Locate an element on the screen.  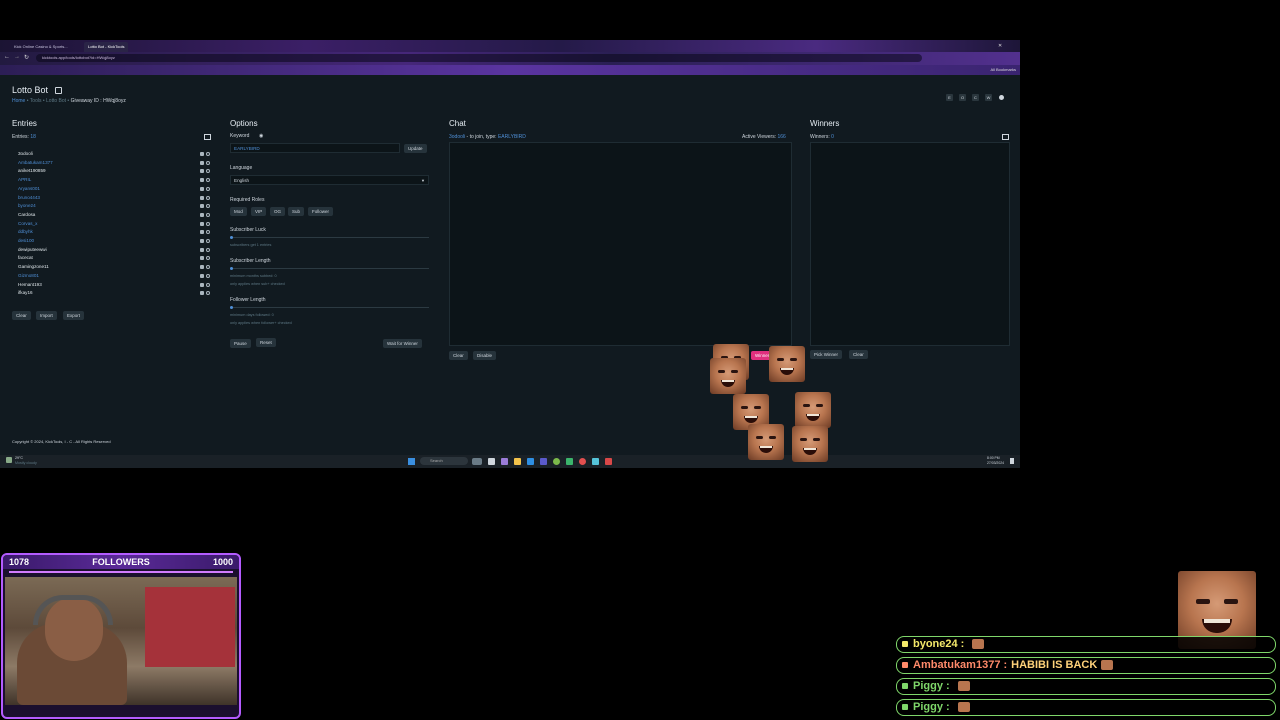
chat-badge-icon is located at coordinates (905, 686).